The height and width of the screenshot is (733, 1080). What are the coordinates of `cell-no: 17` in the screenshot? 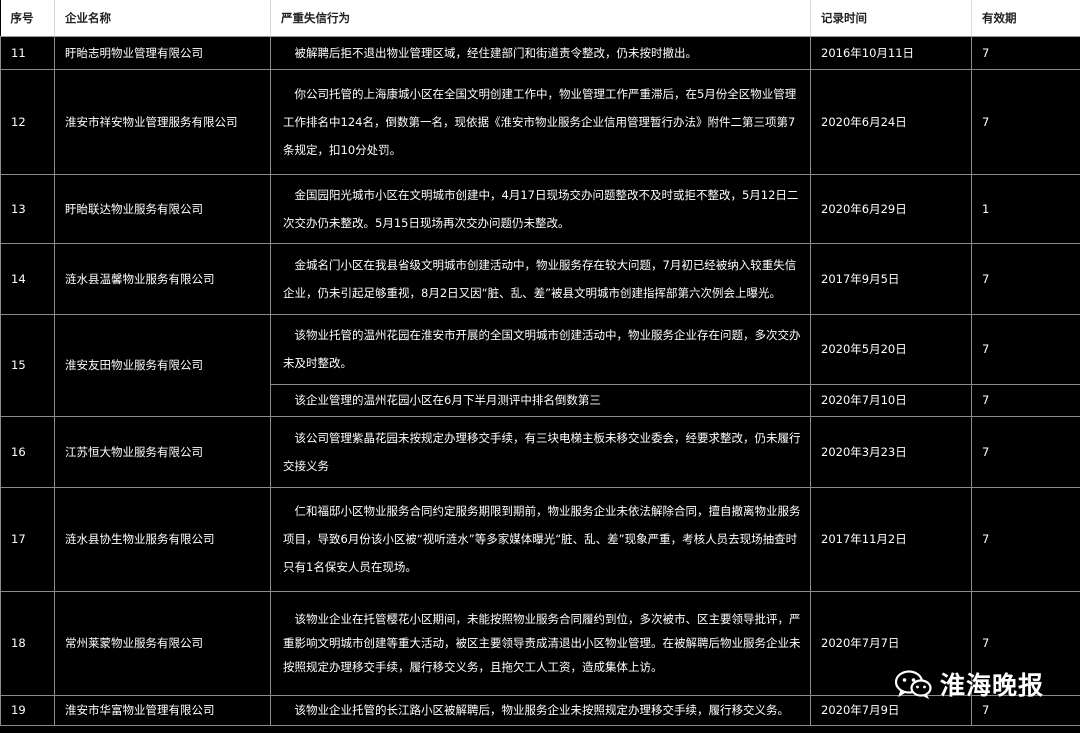 It's located at (27, 539).